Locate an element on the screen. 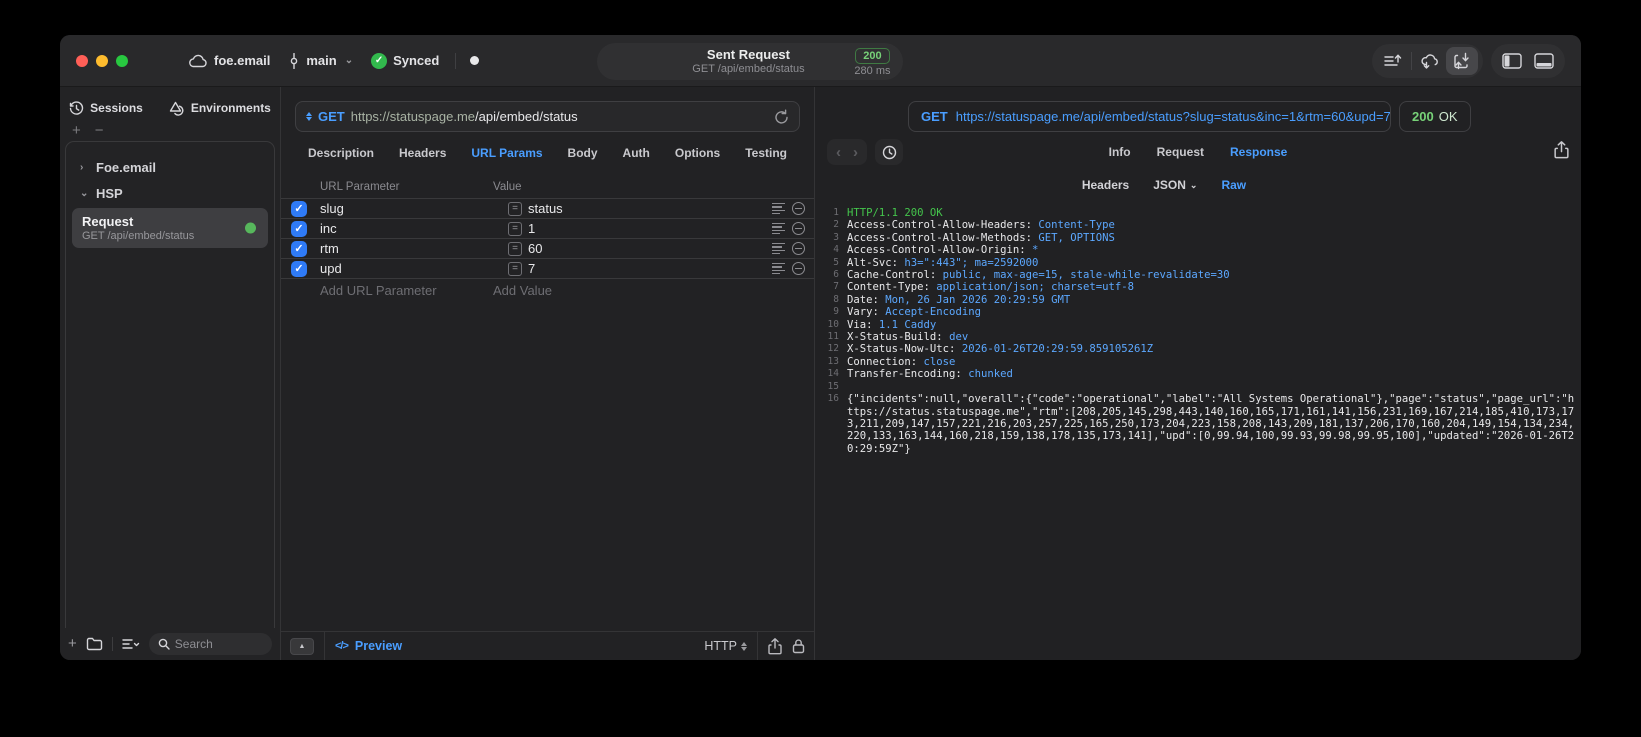 This screenshot has height=737, width=1641. sidebar-search-field: Search is located at coordinates (210, 644).